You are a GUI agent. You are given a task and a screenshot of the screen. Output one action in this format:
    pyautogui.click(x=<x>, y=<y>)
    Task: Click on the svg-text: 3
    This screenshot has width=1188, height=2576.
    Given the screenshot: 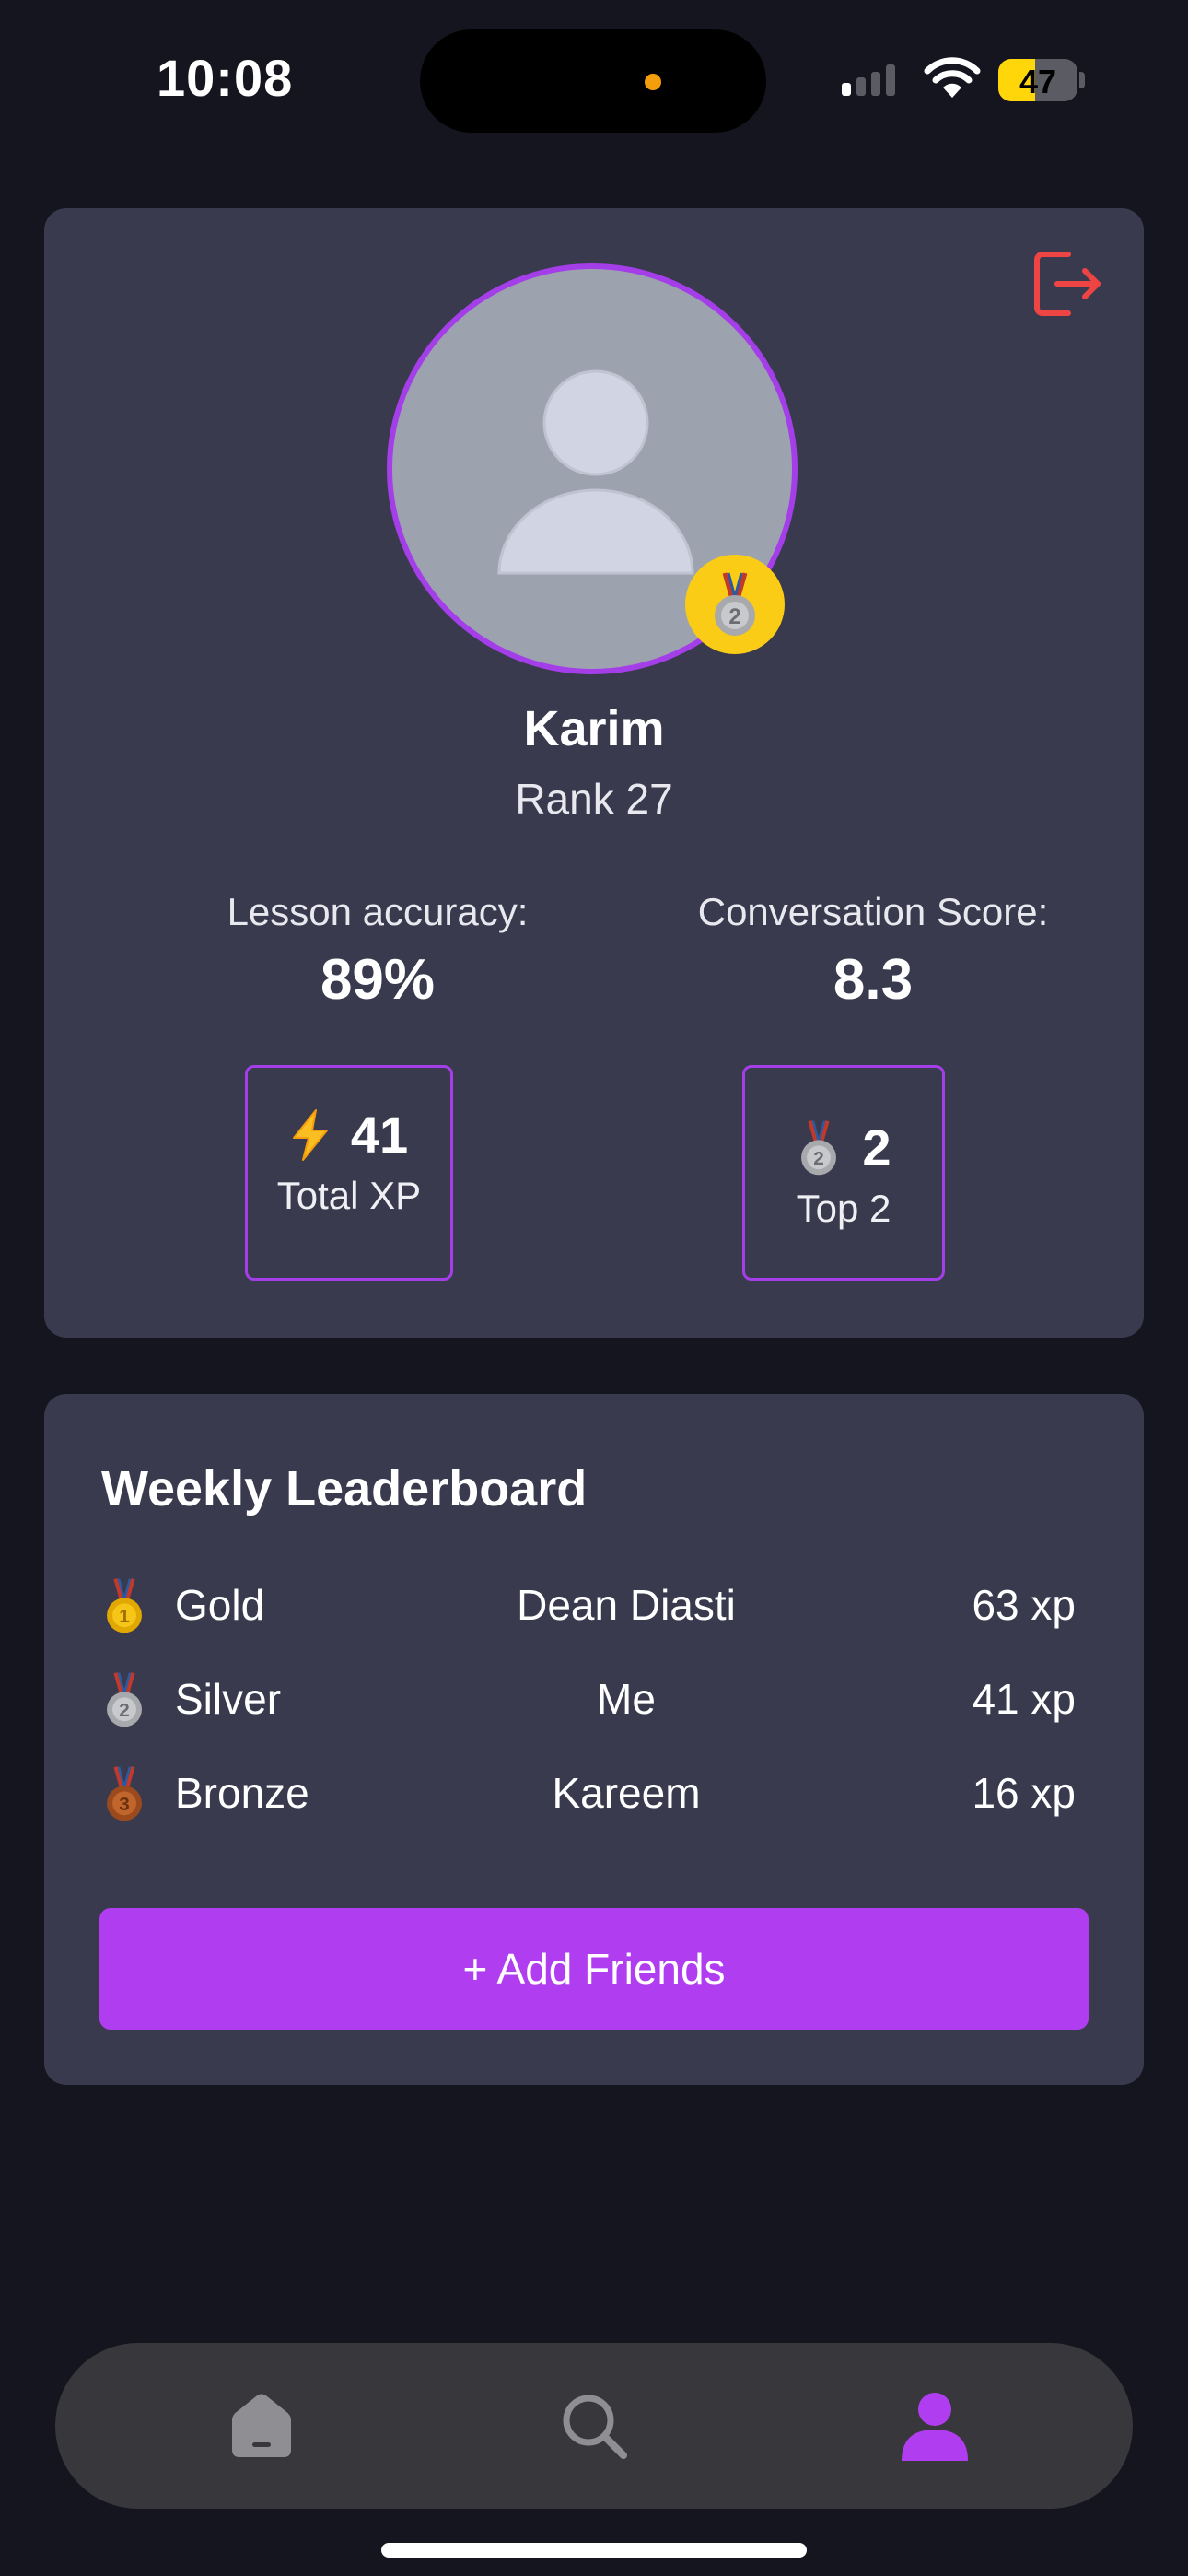 What is the action you would take?
    pyautogui.click(x=124, y=1804)
    